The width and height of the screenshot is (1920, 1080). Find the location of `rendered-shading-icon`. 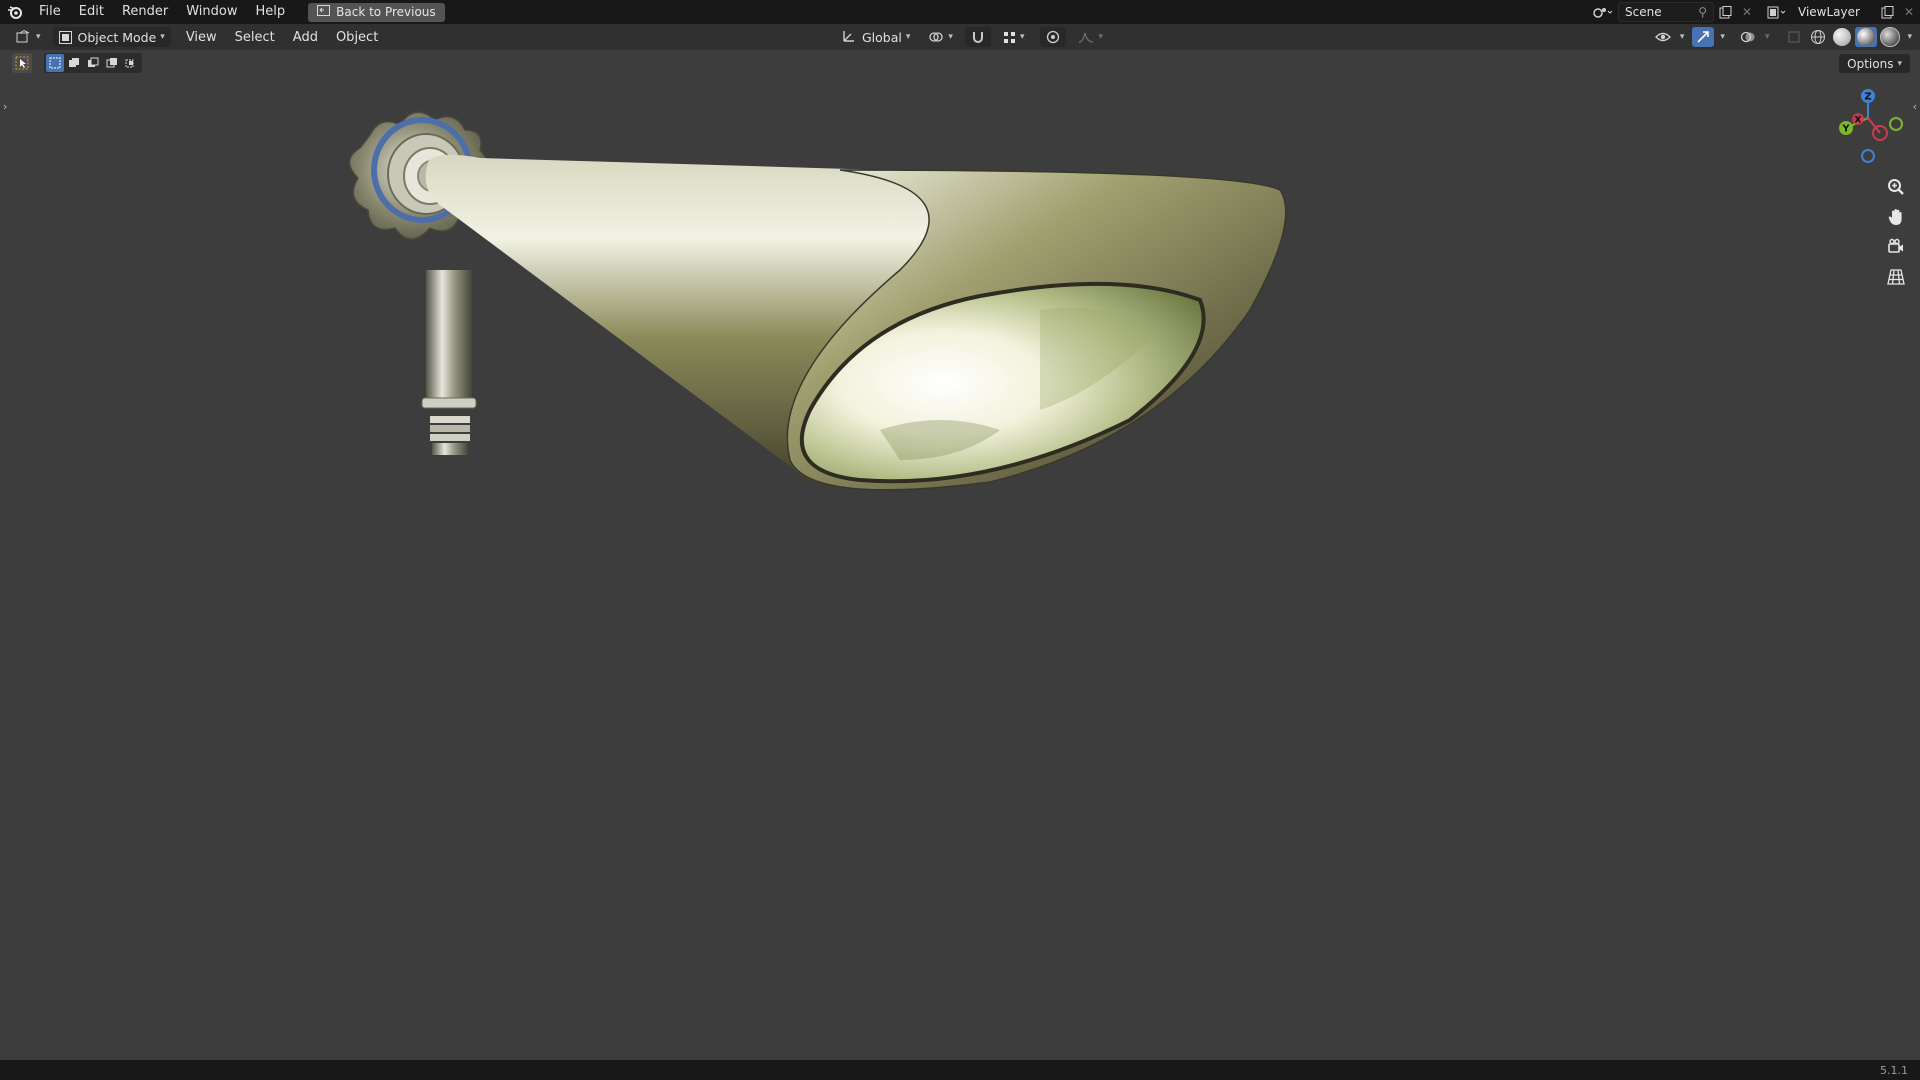

rendered-shading-icon is located at coordinates (1890, 37).